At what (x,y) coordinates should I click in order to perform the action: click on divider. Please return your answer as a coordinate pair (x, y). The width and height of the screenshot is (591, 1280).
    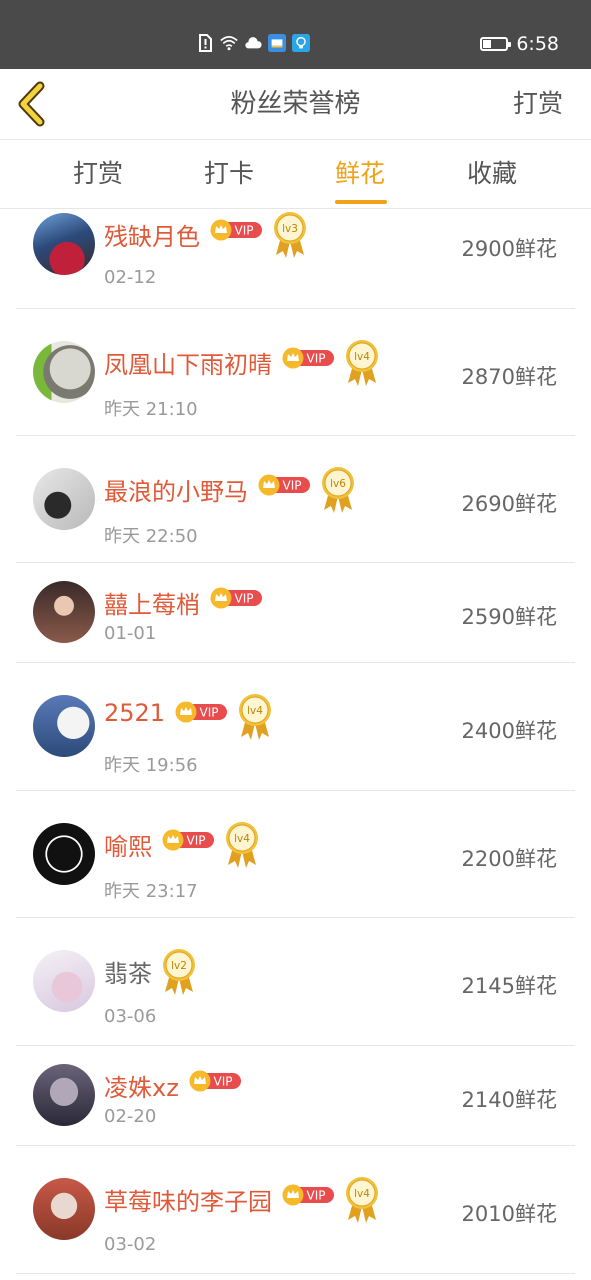
    Looking at the image, I should click on (295, 1273).